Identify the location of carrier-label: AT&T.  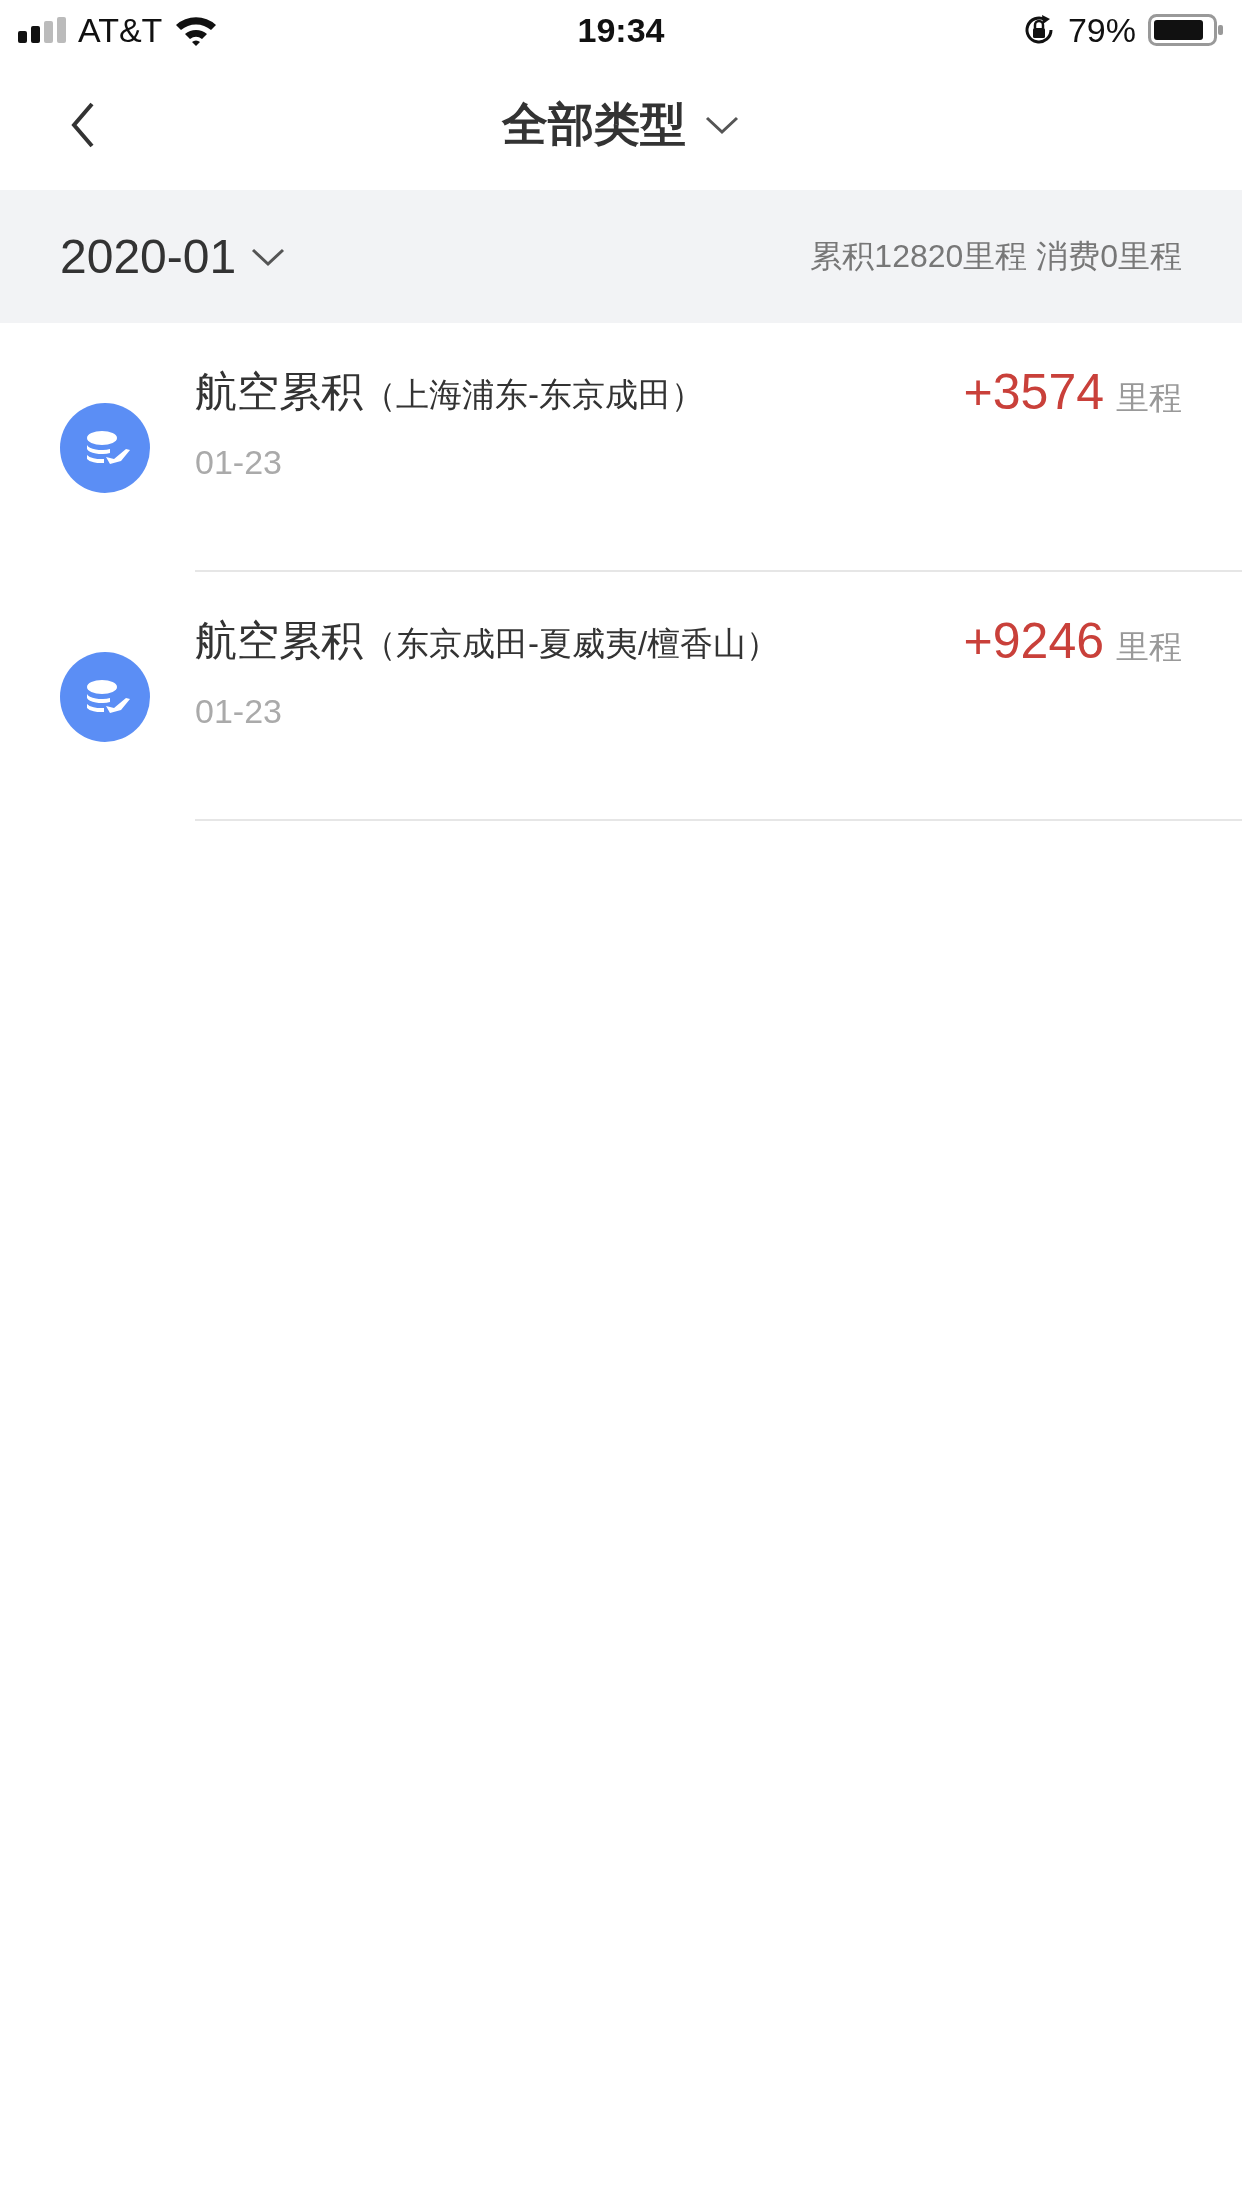
(120, 30).